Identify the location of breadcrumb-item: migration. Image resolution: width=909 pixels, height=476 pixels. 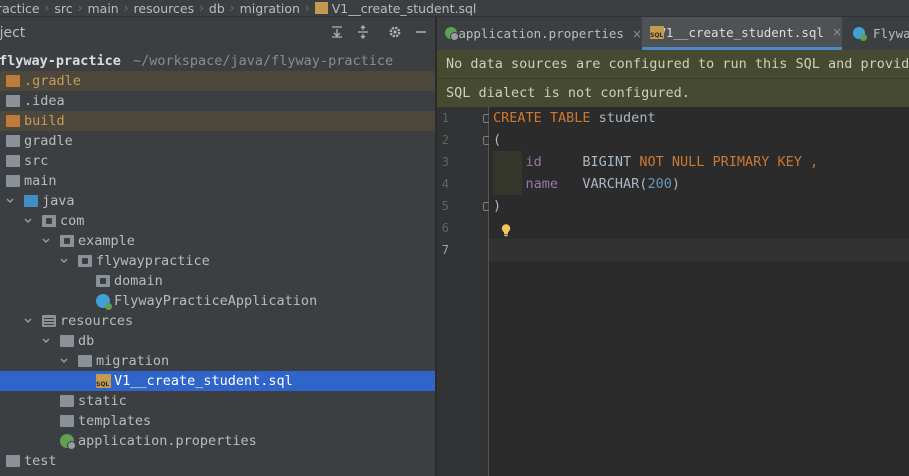
(270, 8).